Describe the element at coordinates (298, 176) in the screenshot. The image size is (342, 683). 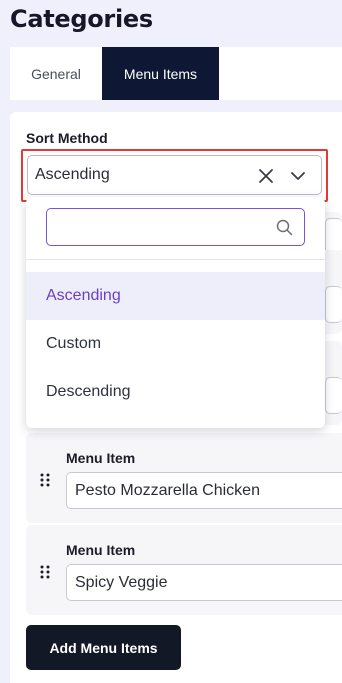
I see `chevron-down-icon` at that location.